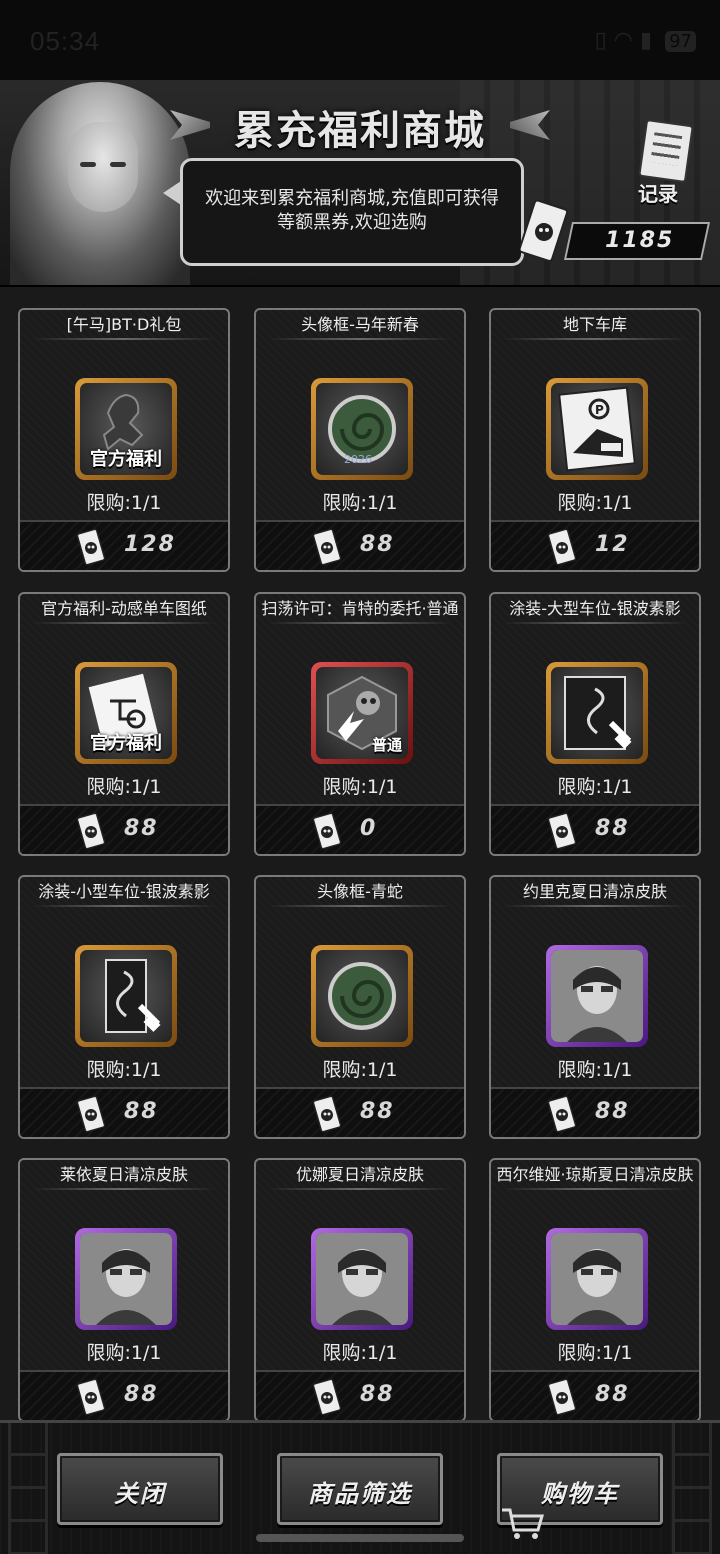 This screenshot has width=720, height=1554. What do you see at coordinates (597, 713) in the screenshot?
I see `large-paint-icon` at bounding box center [597, 713].